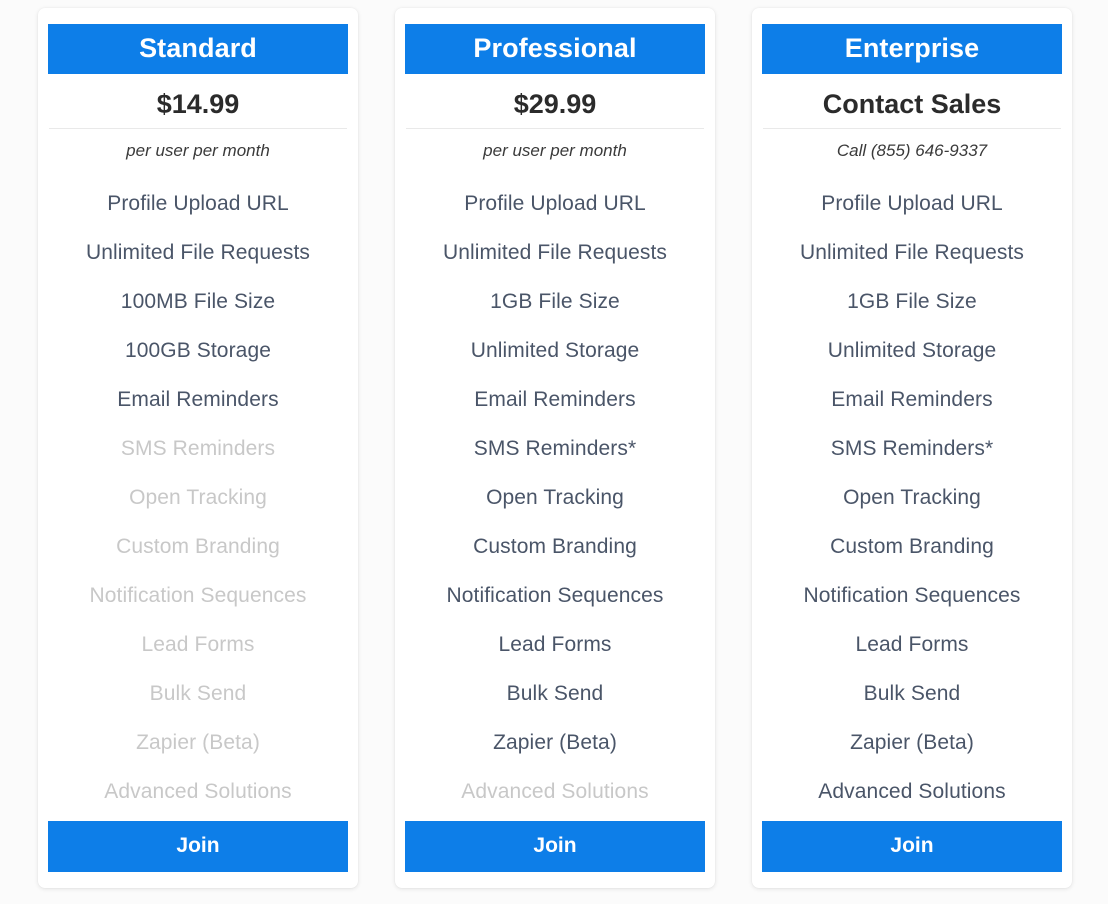  What do you see at coordinates (198, 350) in the screenshot?
I see `feature-item: 100GB Storage` at bounding box center [198, 350].